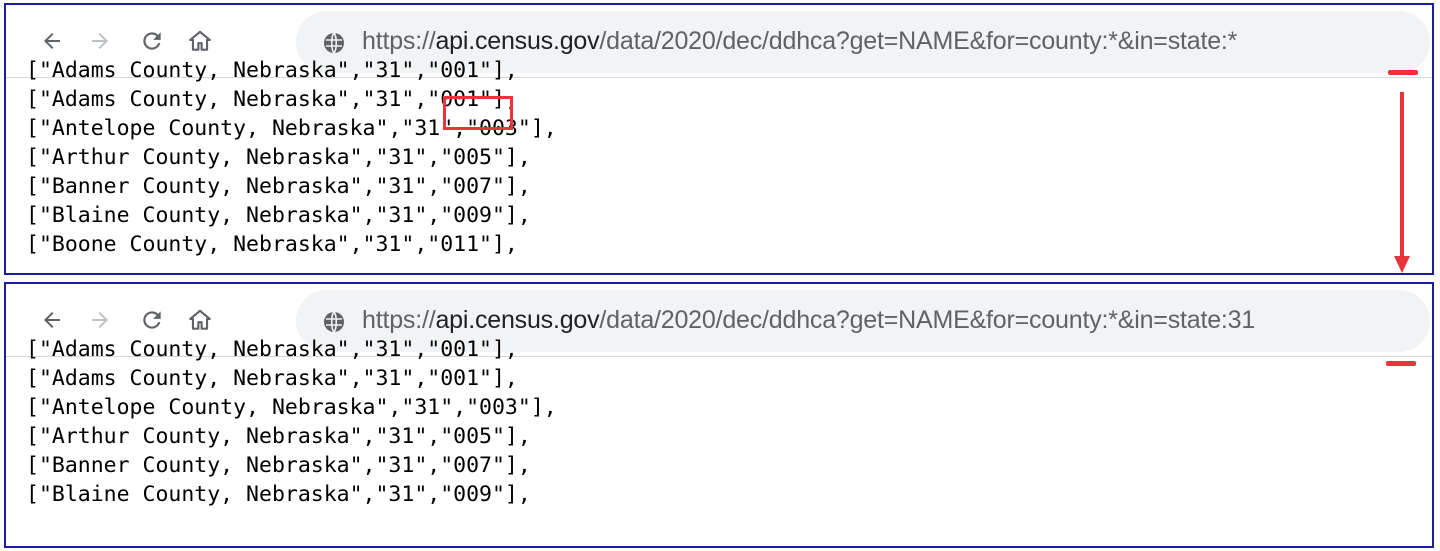 Image resolution: width=1440 pixels, height=551 pixels. Describe the element at coordinates (478, 113) in the screenshot. I see `state-code-highlight-box` at that location.